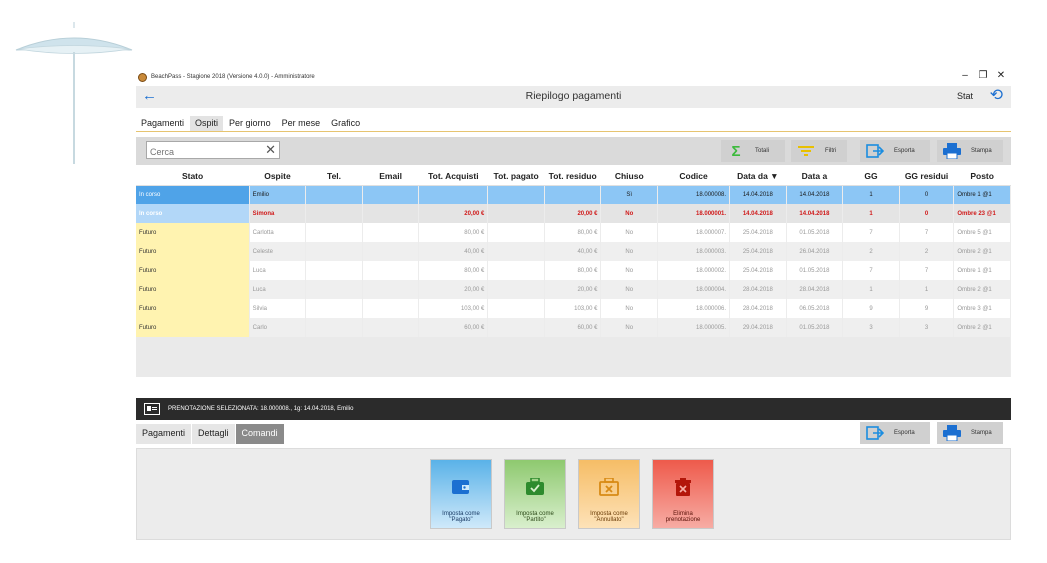 The width and height of the screenshot is (1047, 563). What do you see at coordinates (453, 327) in the screenshot?
I see `table-cell: 60,00 €` at bounding box center [453, 327].